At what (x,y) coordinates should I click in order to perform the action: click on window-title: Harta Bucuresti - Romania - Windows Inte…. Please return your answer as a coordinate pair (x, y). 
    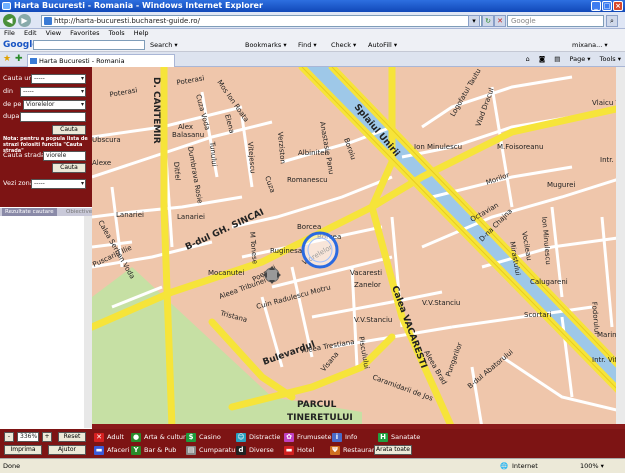
    Looking at the image, I should click on (138, 5).